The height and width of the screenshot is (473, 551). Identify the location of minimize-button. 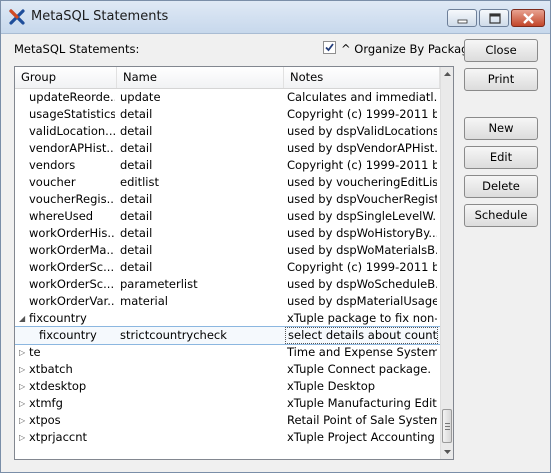
(462, 18).